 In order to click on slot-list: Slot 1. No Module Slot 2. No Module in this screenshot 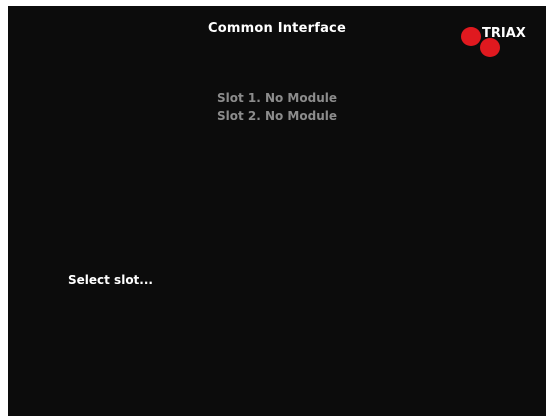, I will do `click(277, 107)`.